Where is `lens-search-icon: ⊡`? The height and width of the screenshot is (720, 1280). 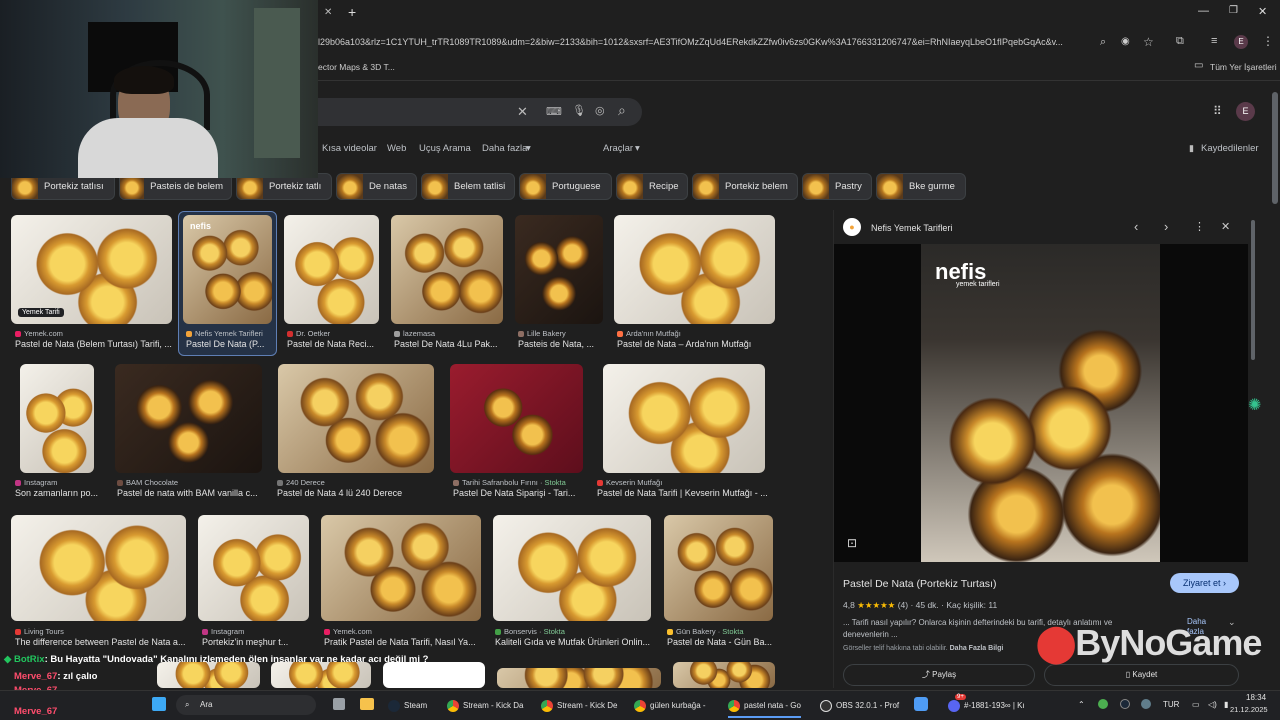 lens-search-icon: ⊡ is located at coordinates (852, 543).